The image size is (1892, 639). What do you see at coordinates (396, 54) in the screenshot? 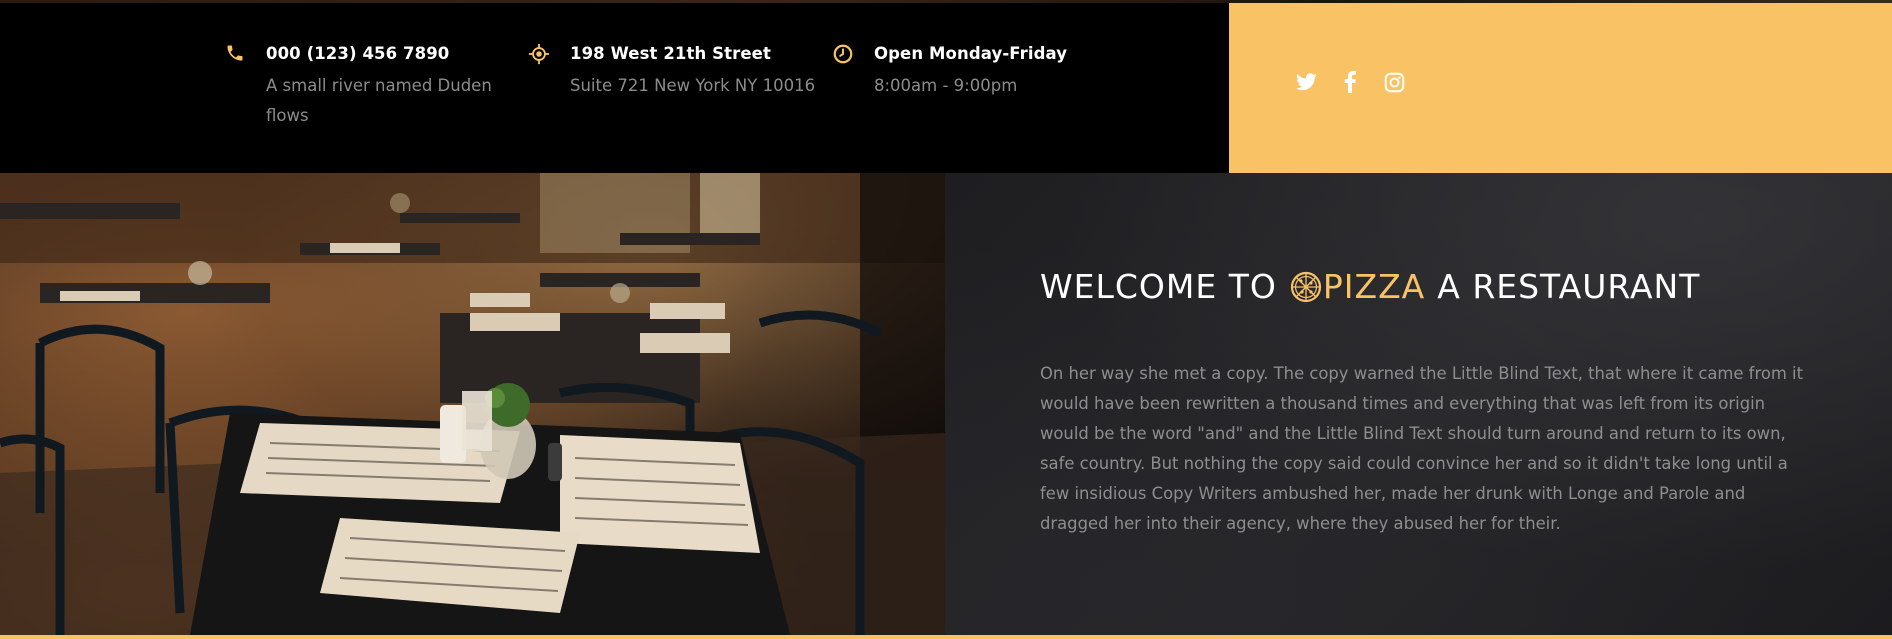
I see `phone-number: 000 (123) 456 7890` at bounding box center [396, 54].